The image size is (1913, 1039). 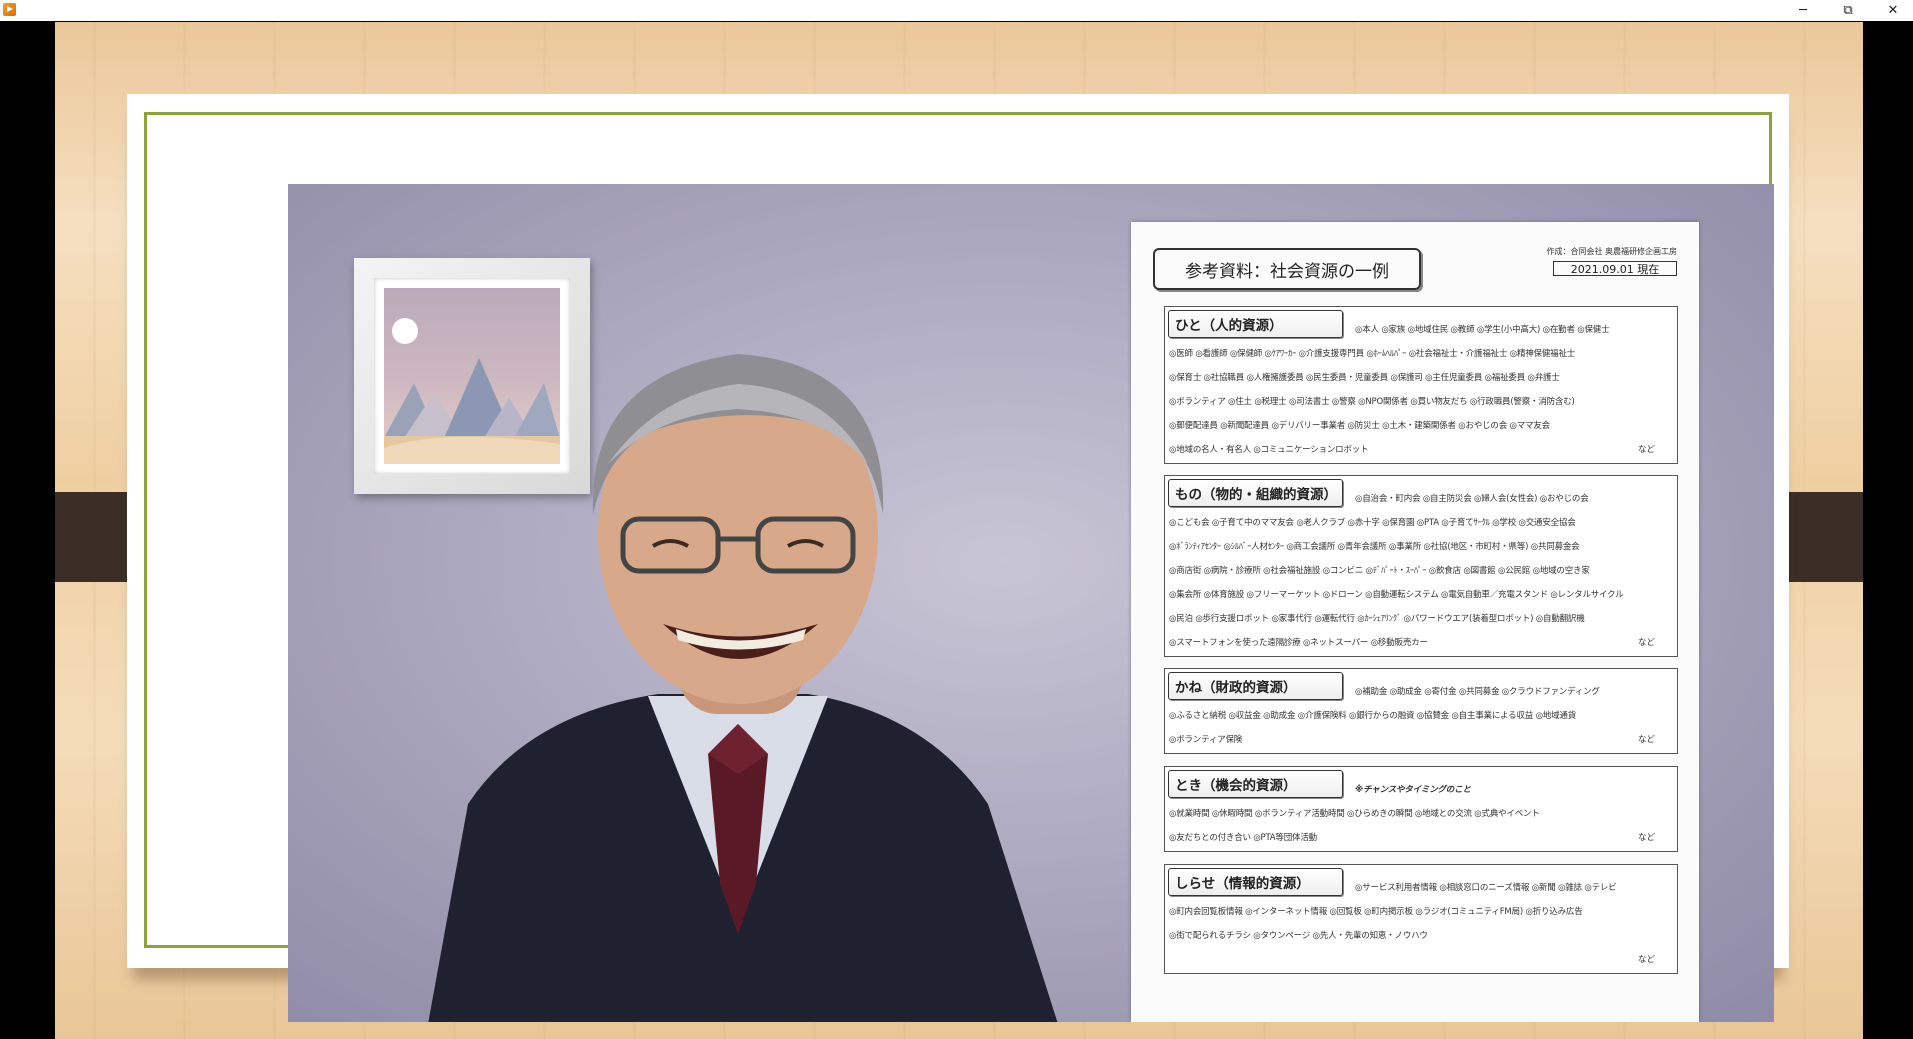 What do you see at coordinates (1413, 790) in the screenshot?
I see `section-note: ※チャンスやタイミングのこと` at bounding box center [1413, 790].